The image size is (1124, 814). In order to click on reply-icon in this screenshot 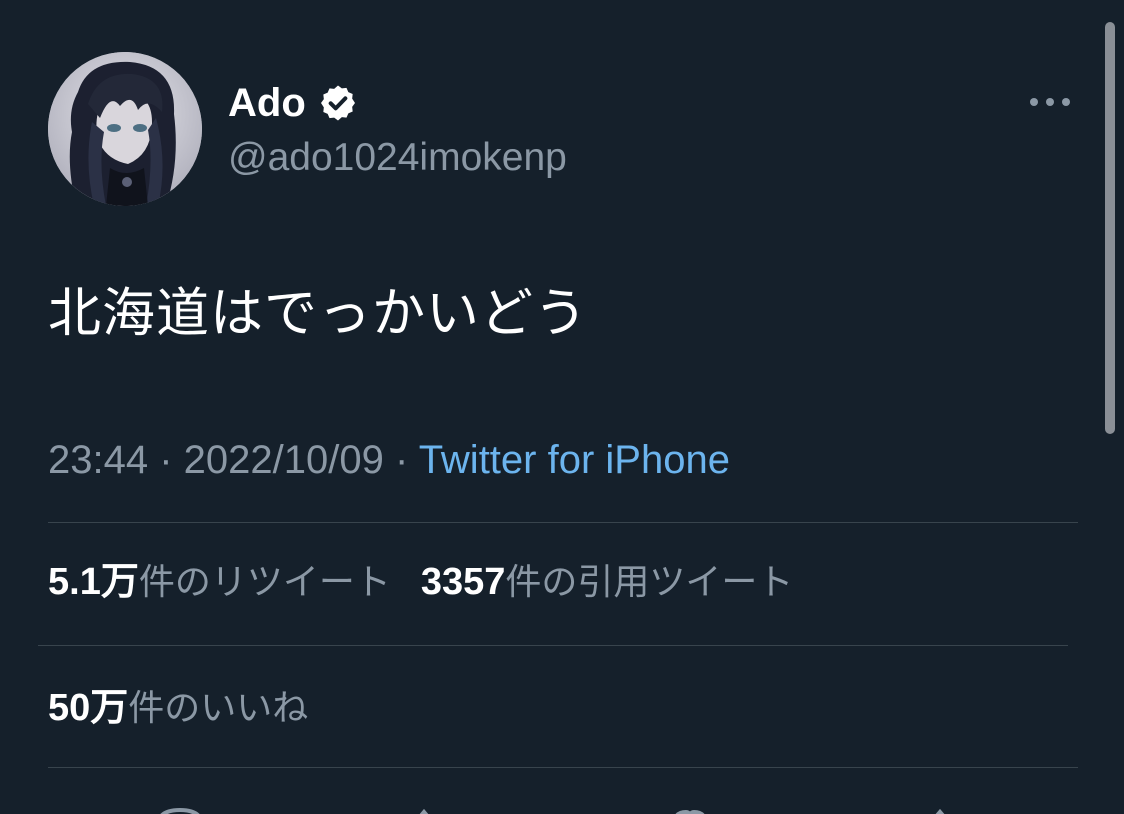, I will do `click(180, 809)`.